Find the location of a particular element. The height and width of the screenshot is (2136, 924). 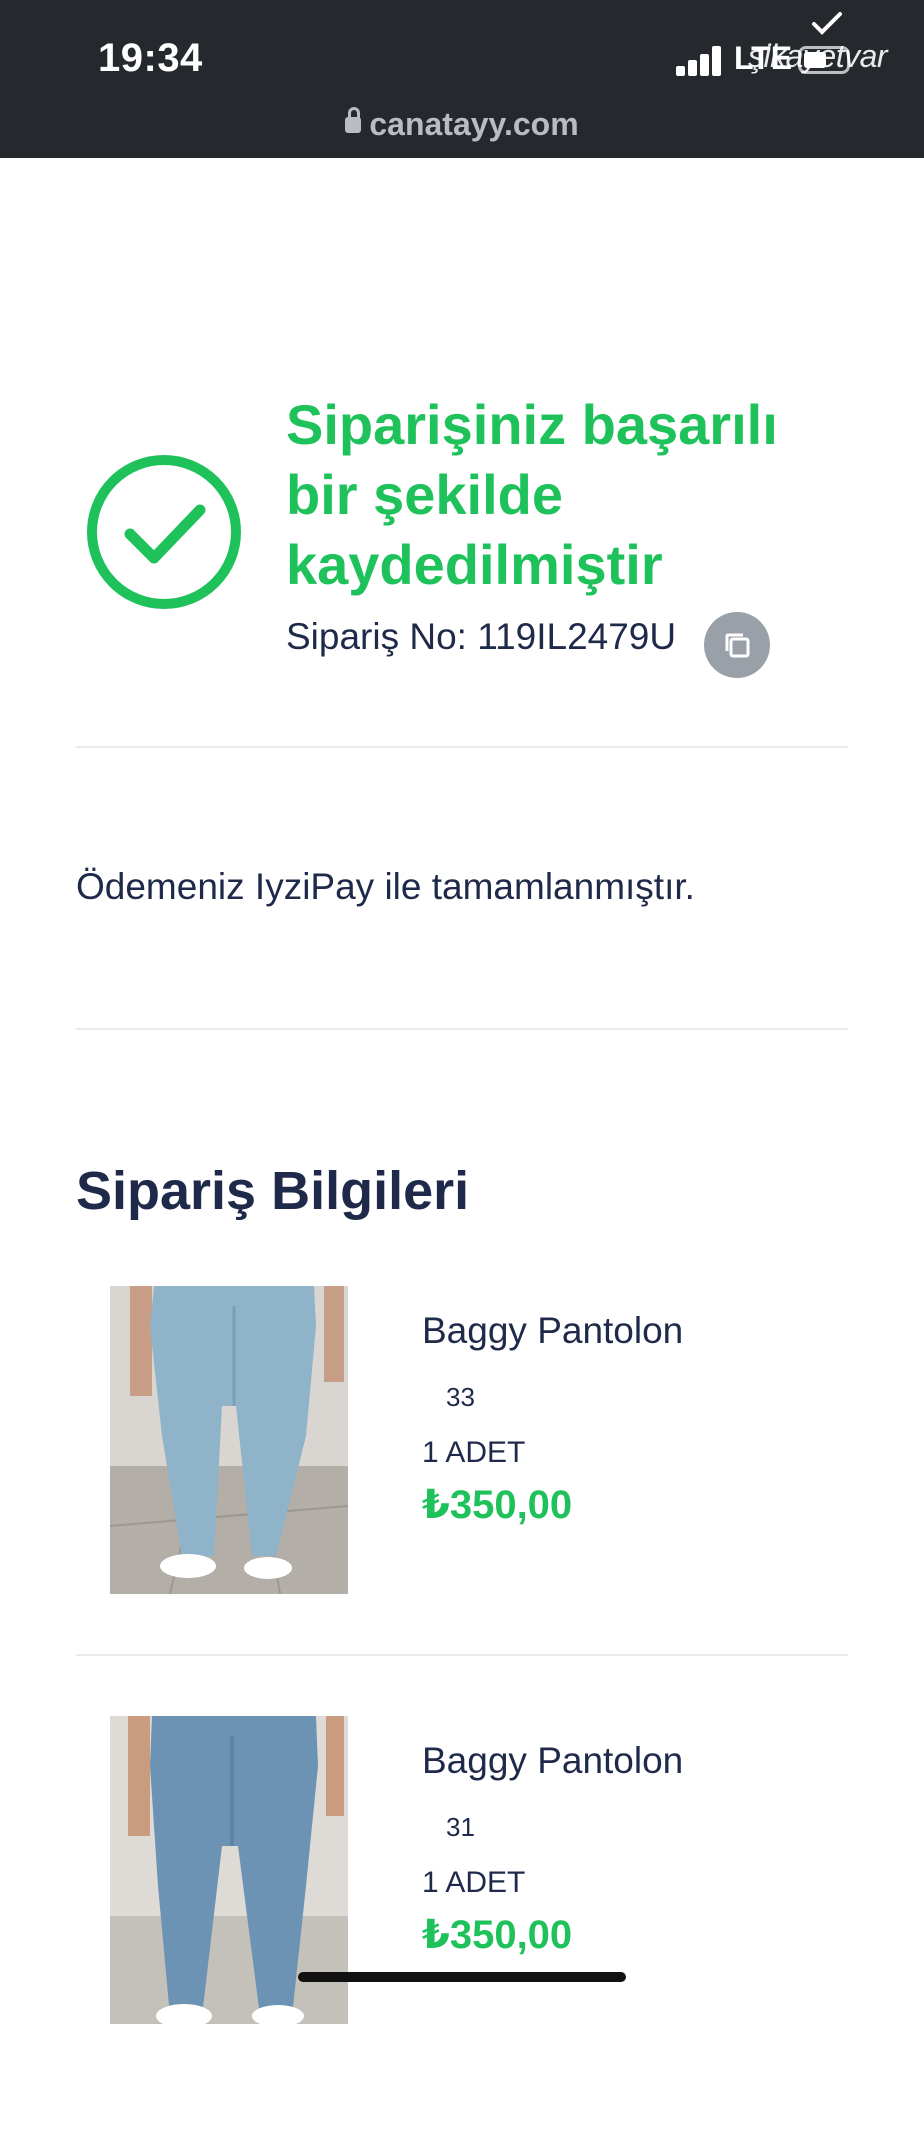

order-number-label: Sipariş No: is located at coordinates (376, 636).